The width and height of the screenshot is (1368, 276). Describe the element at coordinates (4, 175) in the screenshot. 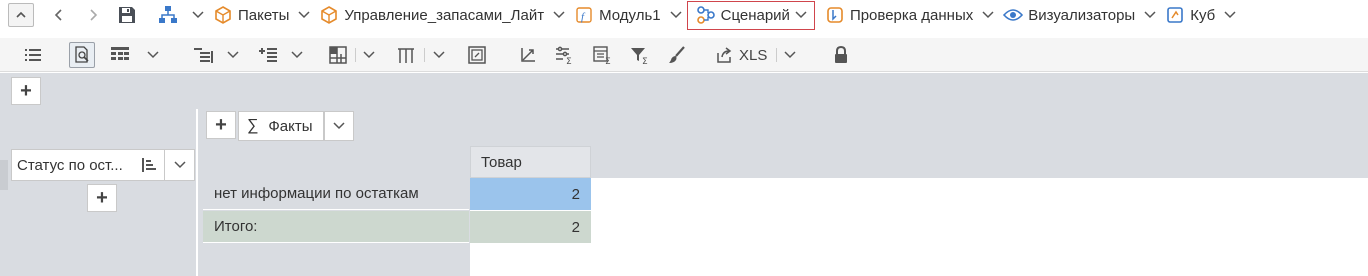

I see `pane-resize-handle` at that location.